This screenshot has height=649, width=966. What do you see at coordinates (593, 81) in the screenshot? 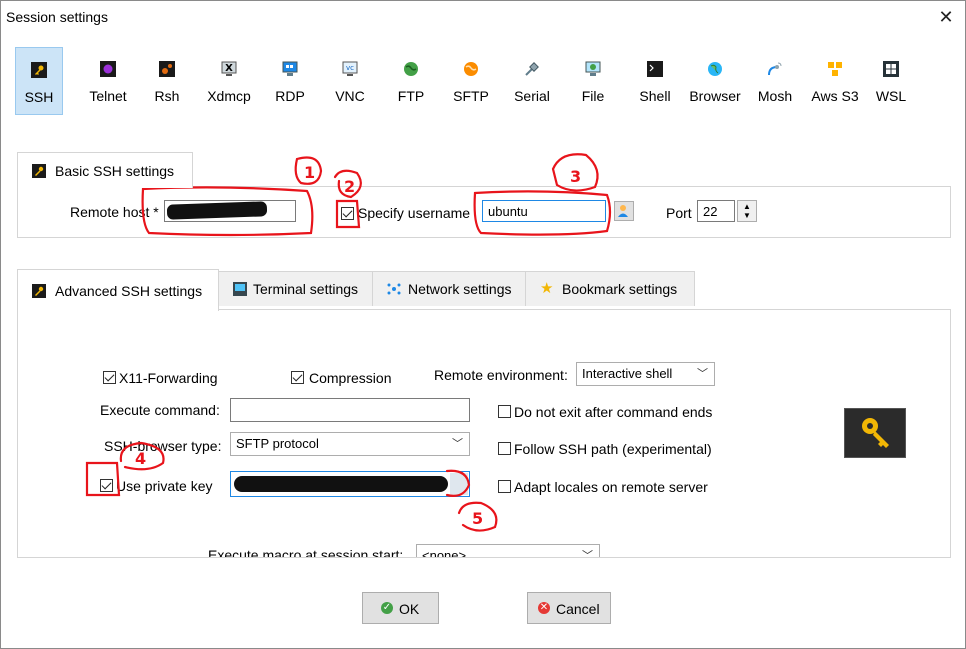
I see `protocol-file: File` at bounding box center [593, 81].